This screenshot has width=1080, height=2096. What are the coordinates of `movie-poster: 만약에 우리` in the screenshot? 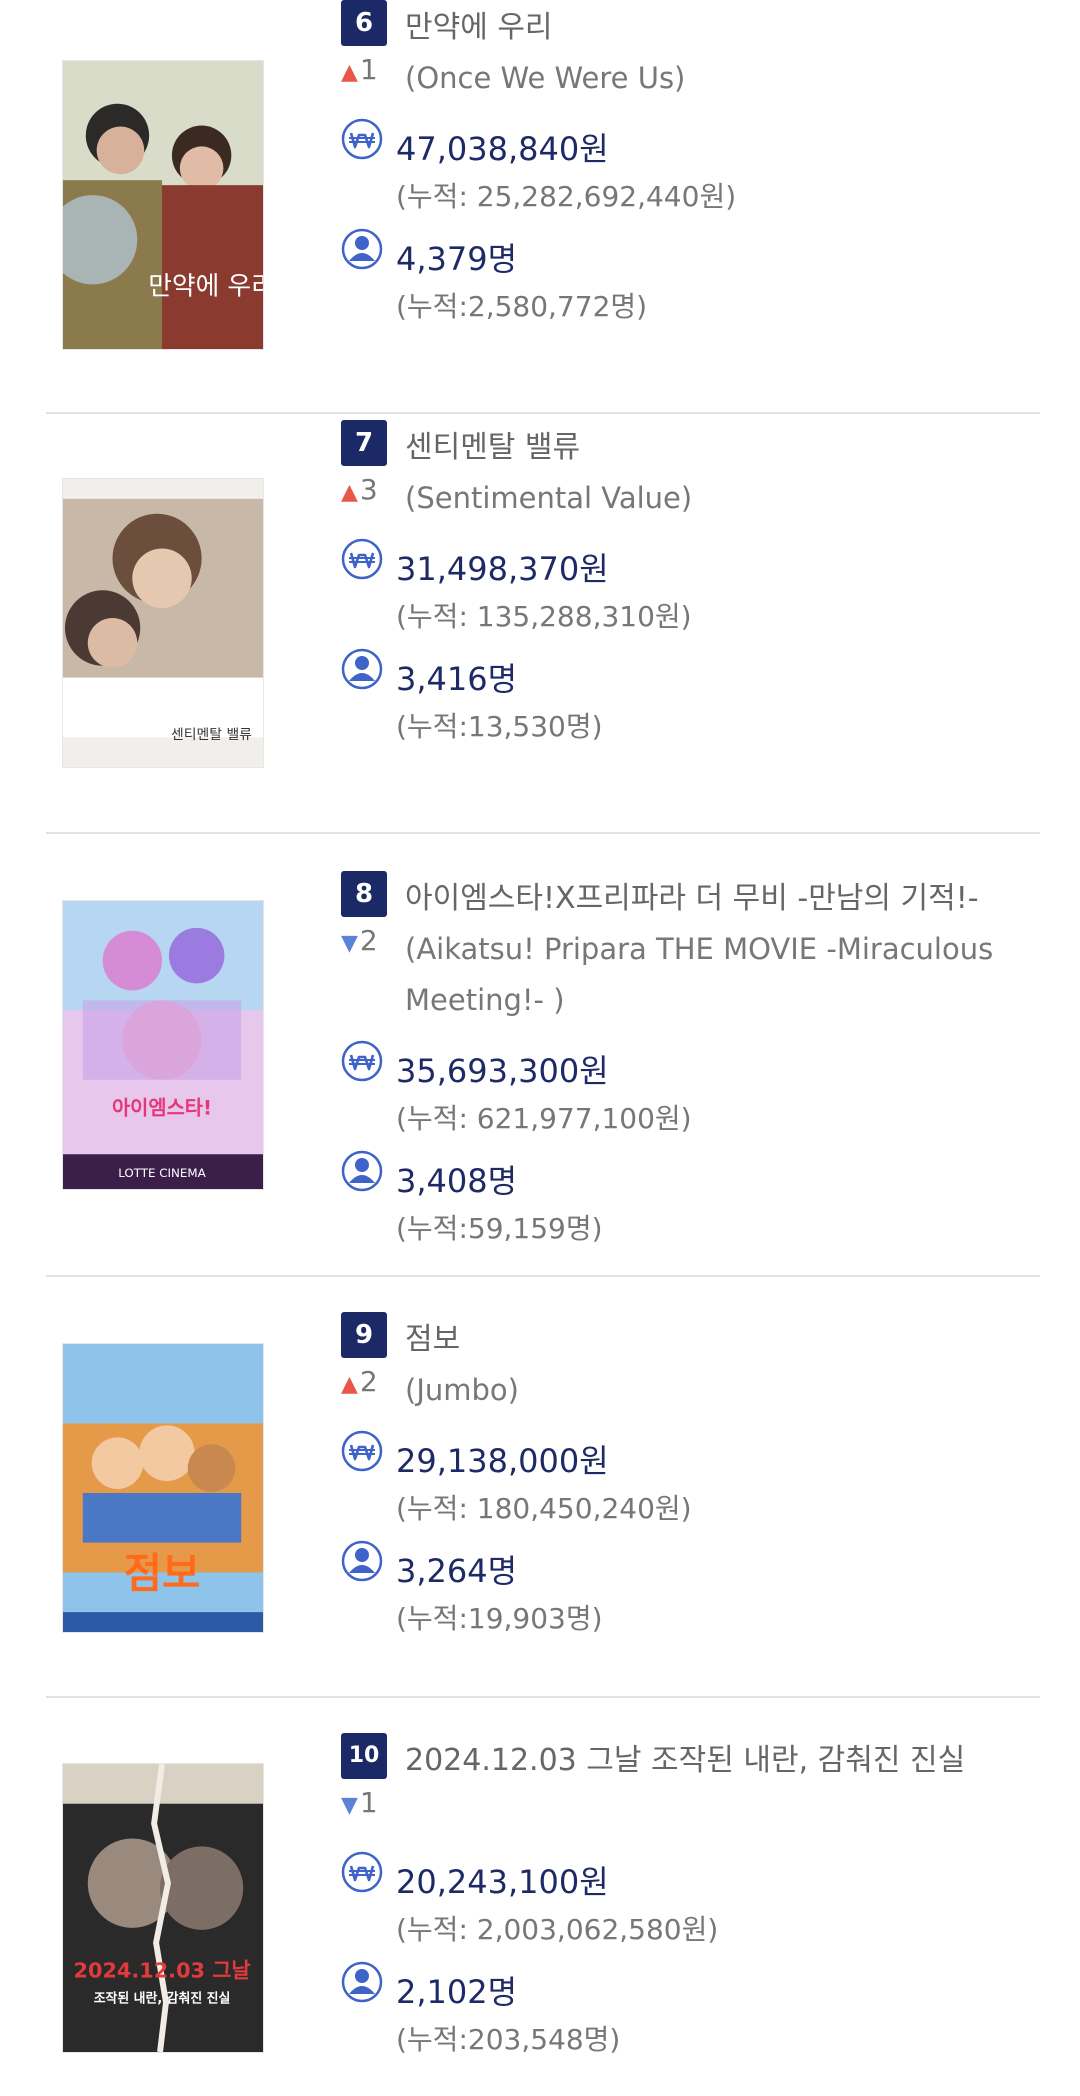 It's located at (163, 205).